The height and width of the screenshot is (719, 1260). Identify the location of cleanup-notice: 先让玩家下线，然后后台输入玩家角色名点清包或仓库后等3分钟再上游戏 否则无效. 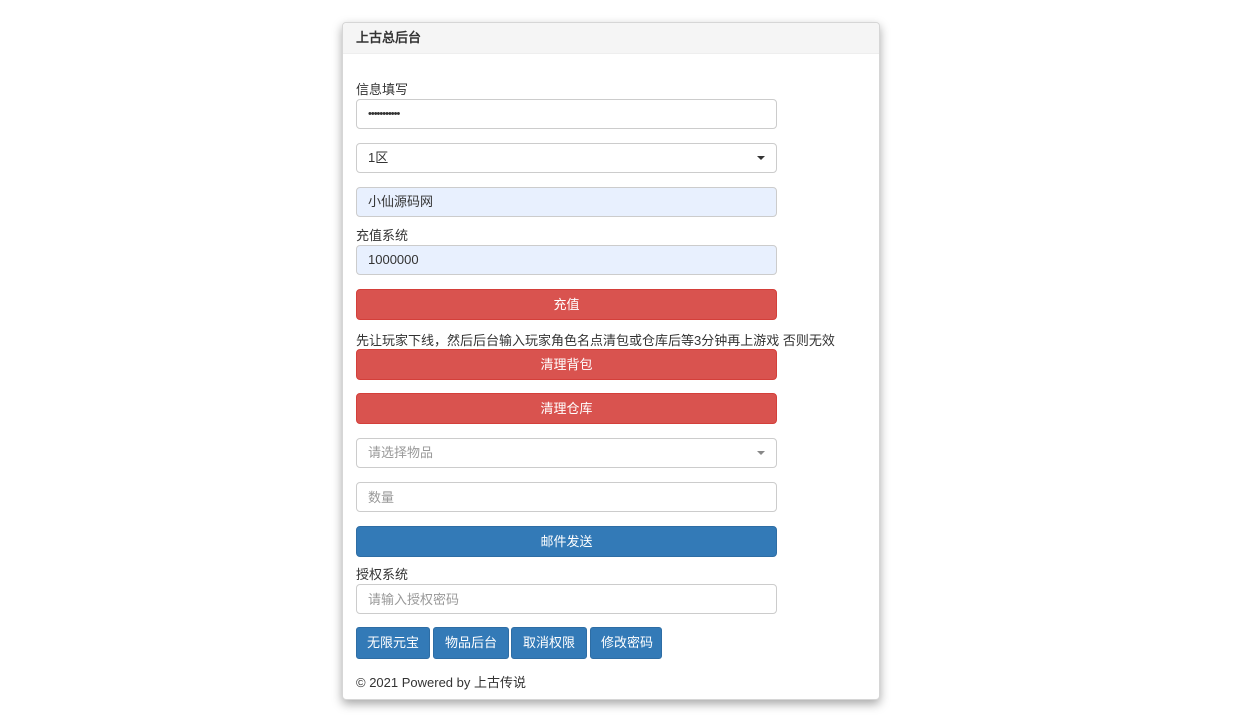
(595, 340).